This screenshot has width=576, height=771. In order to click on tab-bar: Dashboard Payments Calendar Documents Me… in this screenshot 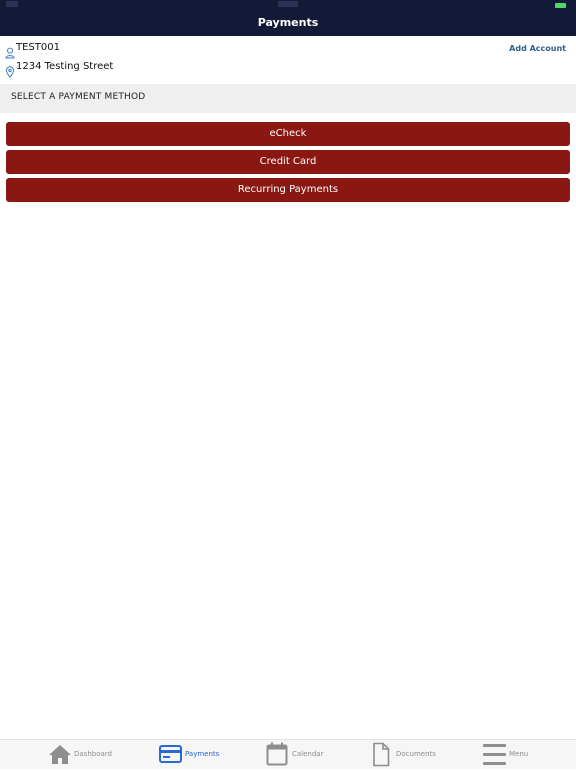, I will do `click(288, 754)`.